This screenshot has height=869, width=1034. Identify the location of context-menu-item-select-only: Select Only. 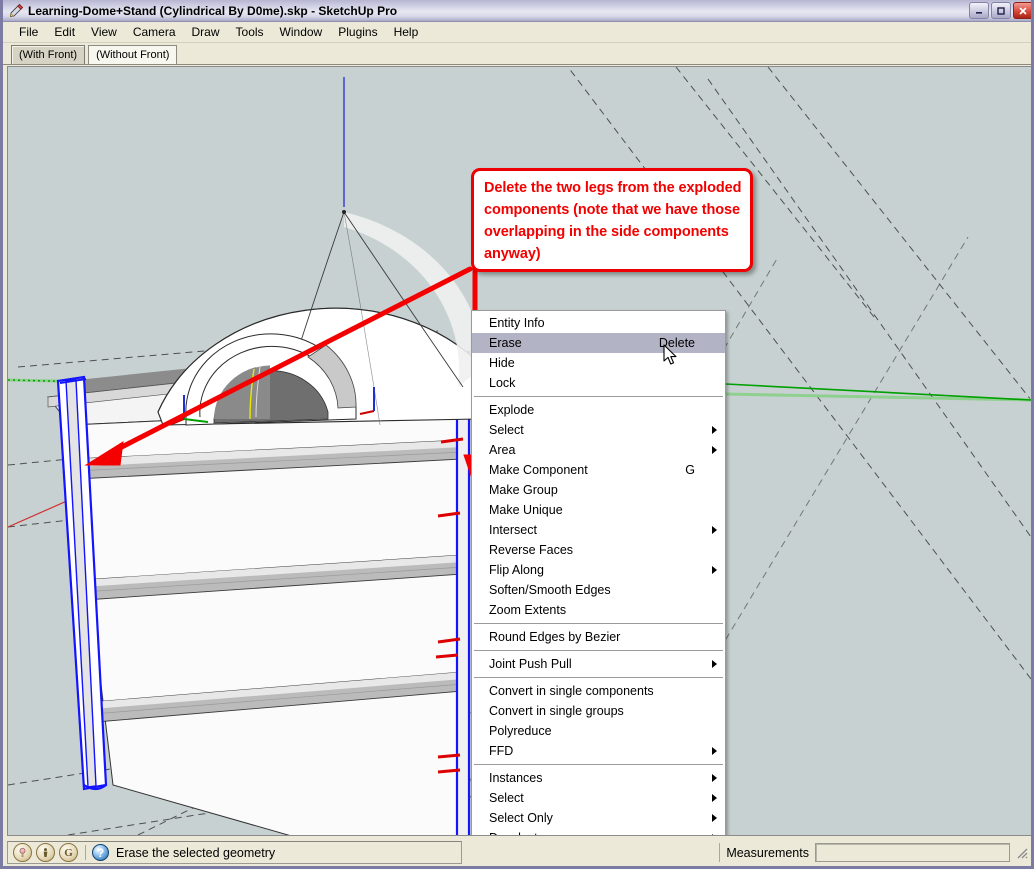
(598, 818).